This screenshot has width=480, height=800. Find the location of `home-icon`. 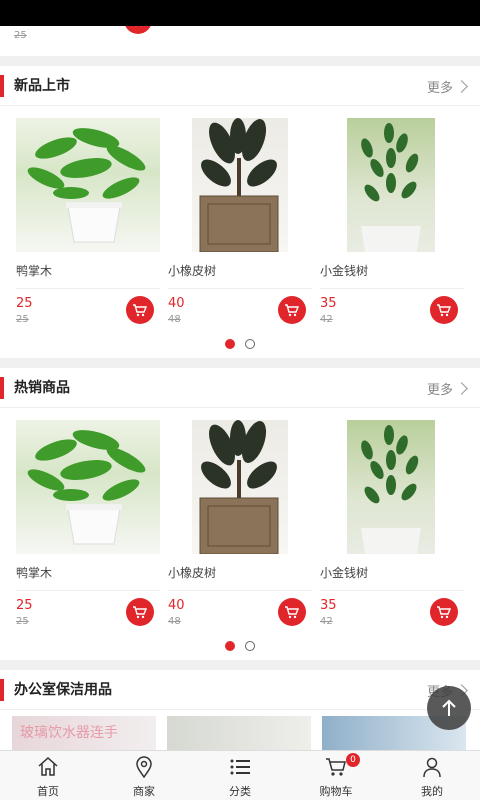

home-icon is located at coordinates (48, 766).